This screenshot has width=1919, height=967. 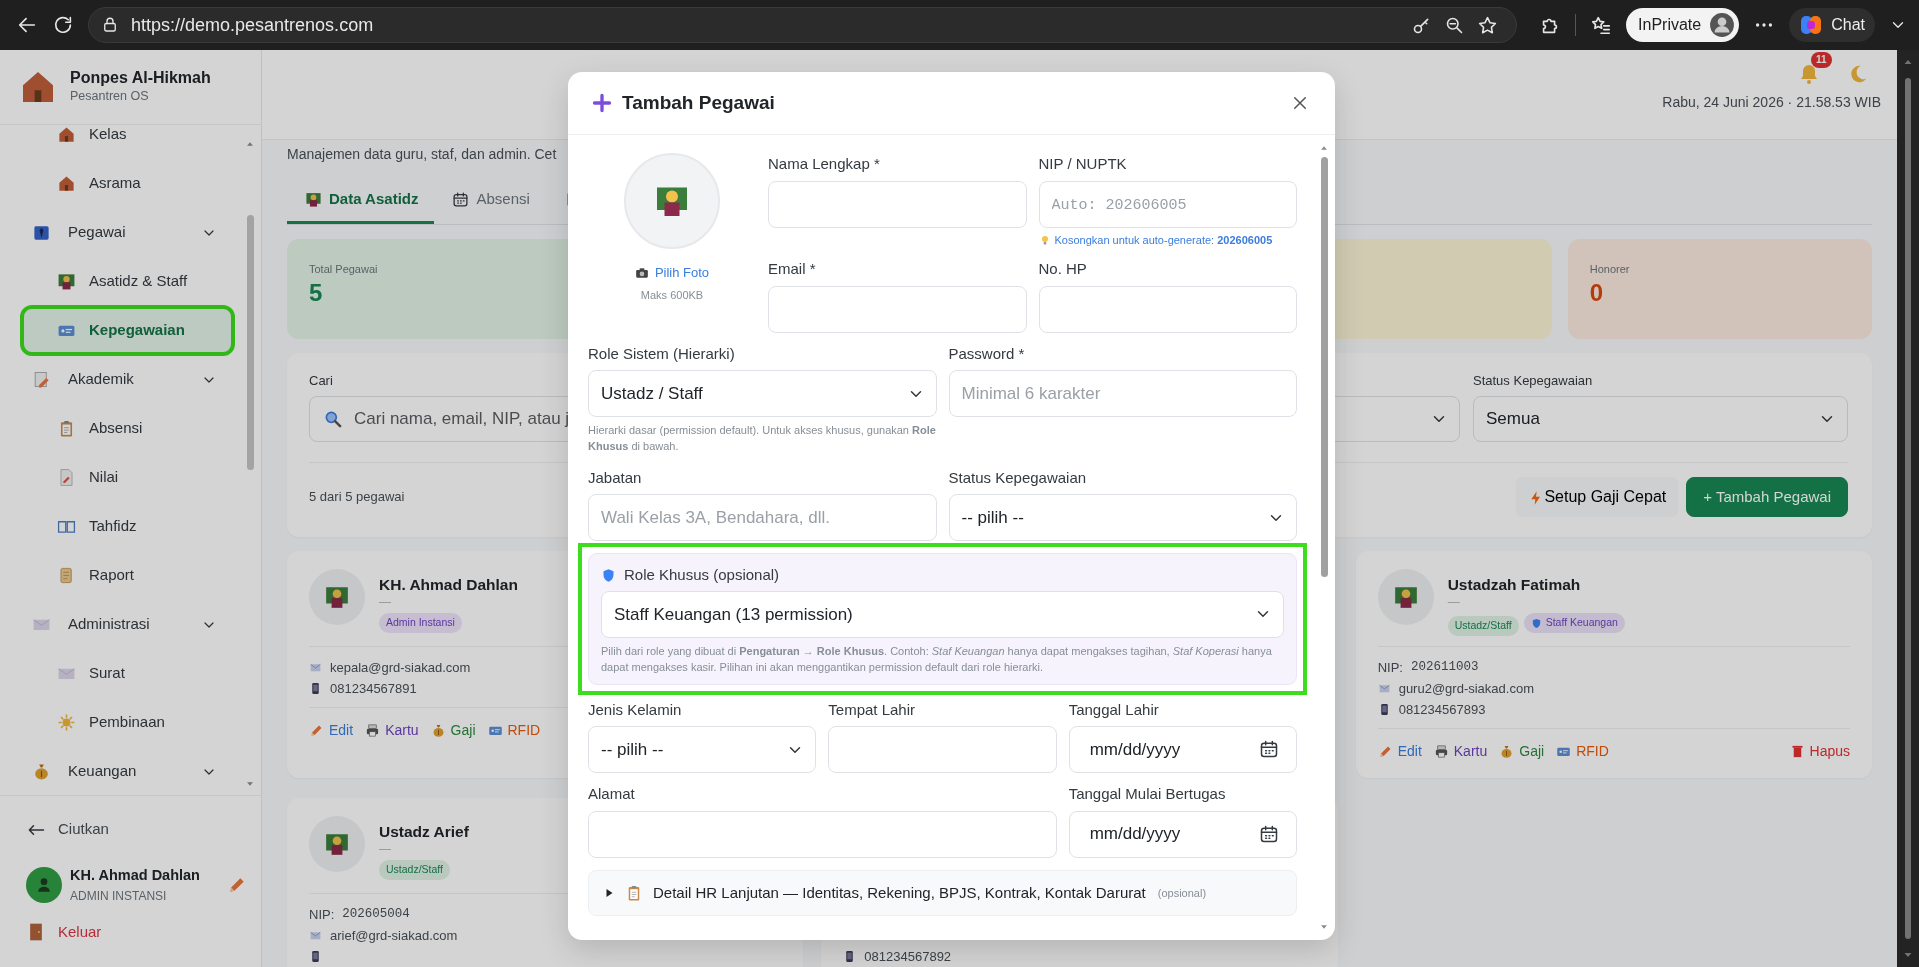 I want to click on tab: Absensi, so click(x=490, y=202).